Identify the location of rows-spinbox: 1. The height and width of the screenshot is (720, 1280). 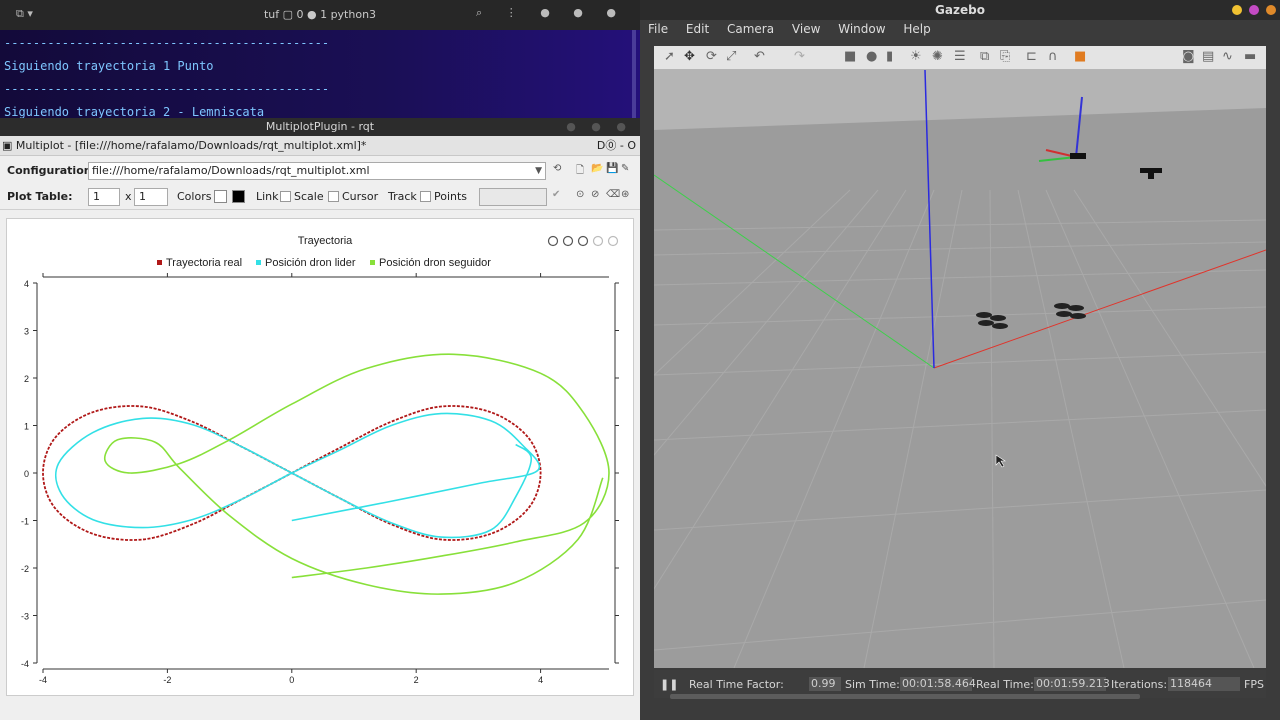
(104, 197).